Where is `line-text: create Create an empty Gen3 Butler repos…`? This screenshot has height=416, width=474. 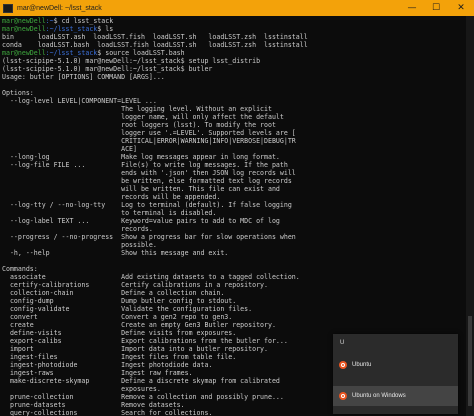 line-text: create Create an empty Gen3 Butler repos… is located at coordinates (139, 325).